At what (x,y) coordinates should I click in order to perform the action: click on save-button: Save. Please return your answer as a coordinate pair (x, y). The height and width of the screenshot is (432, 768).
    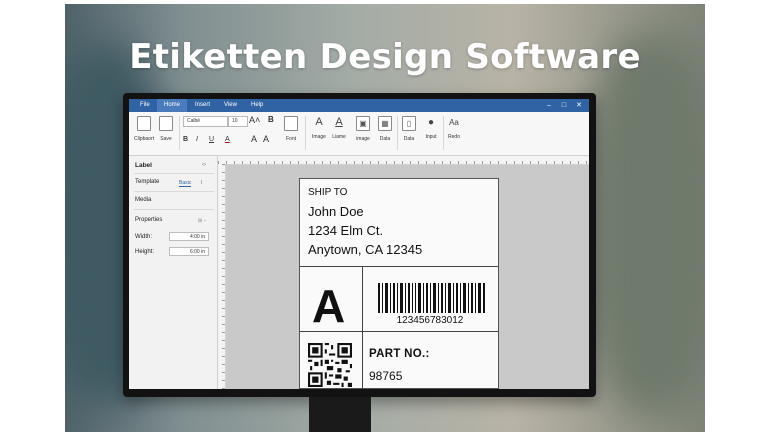
    Looking at the image, I should click on (166, 129).